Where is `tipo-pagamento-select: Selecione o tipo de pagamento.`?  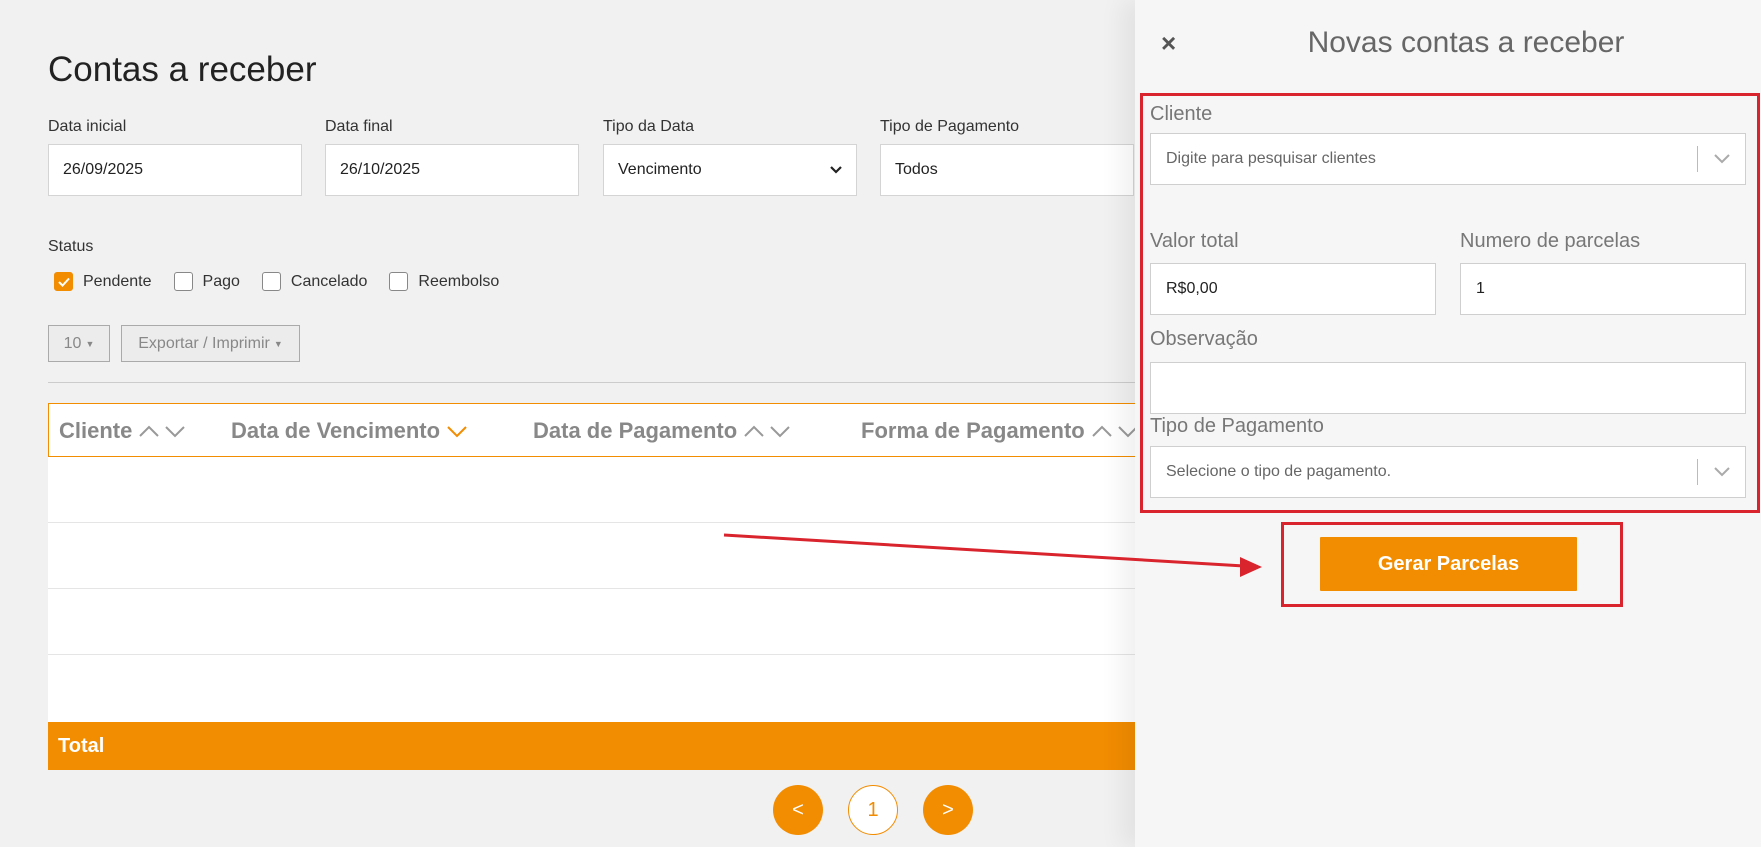 tipo-pagamento-select: Selecione o tipo de pagamento. is located at coordinates (1448, 472).